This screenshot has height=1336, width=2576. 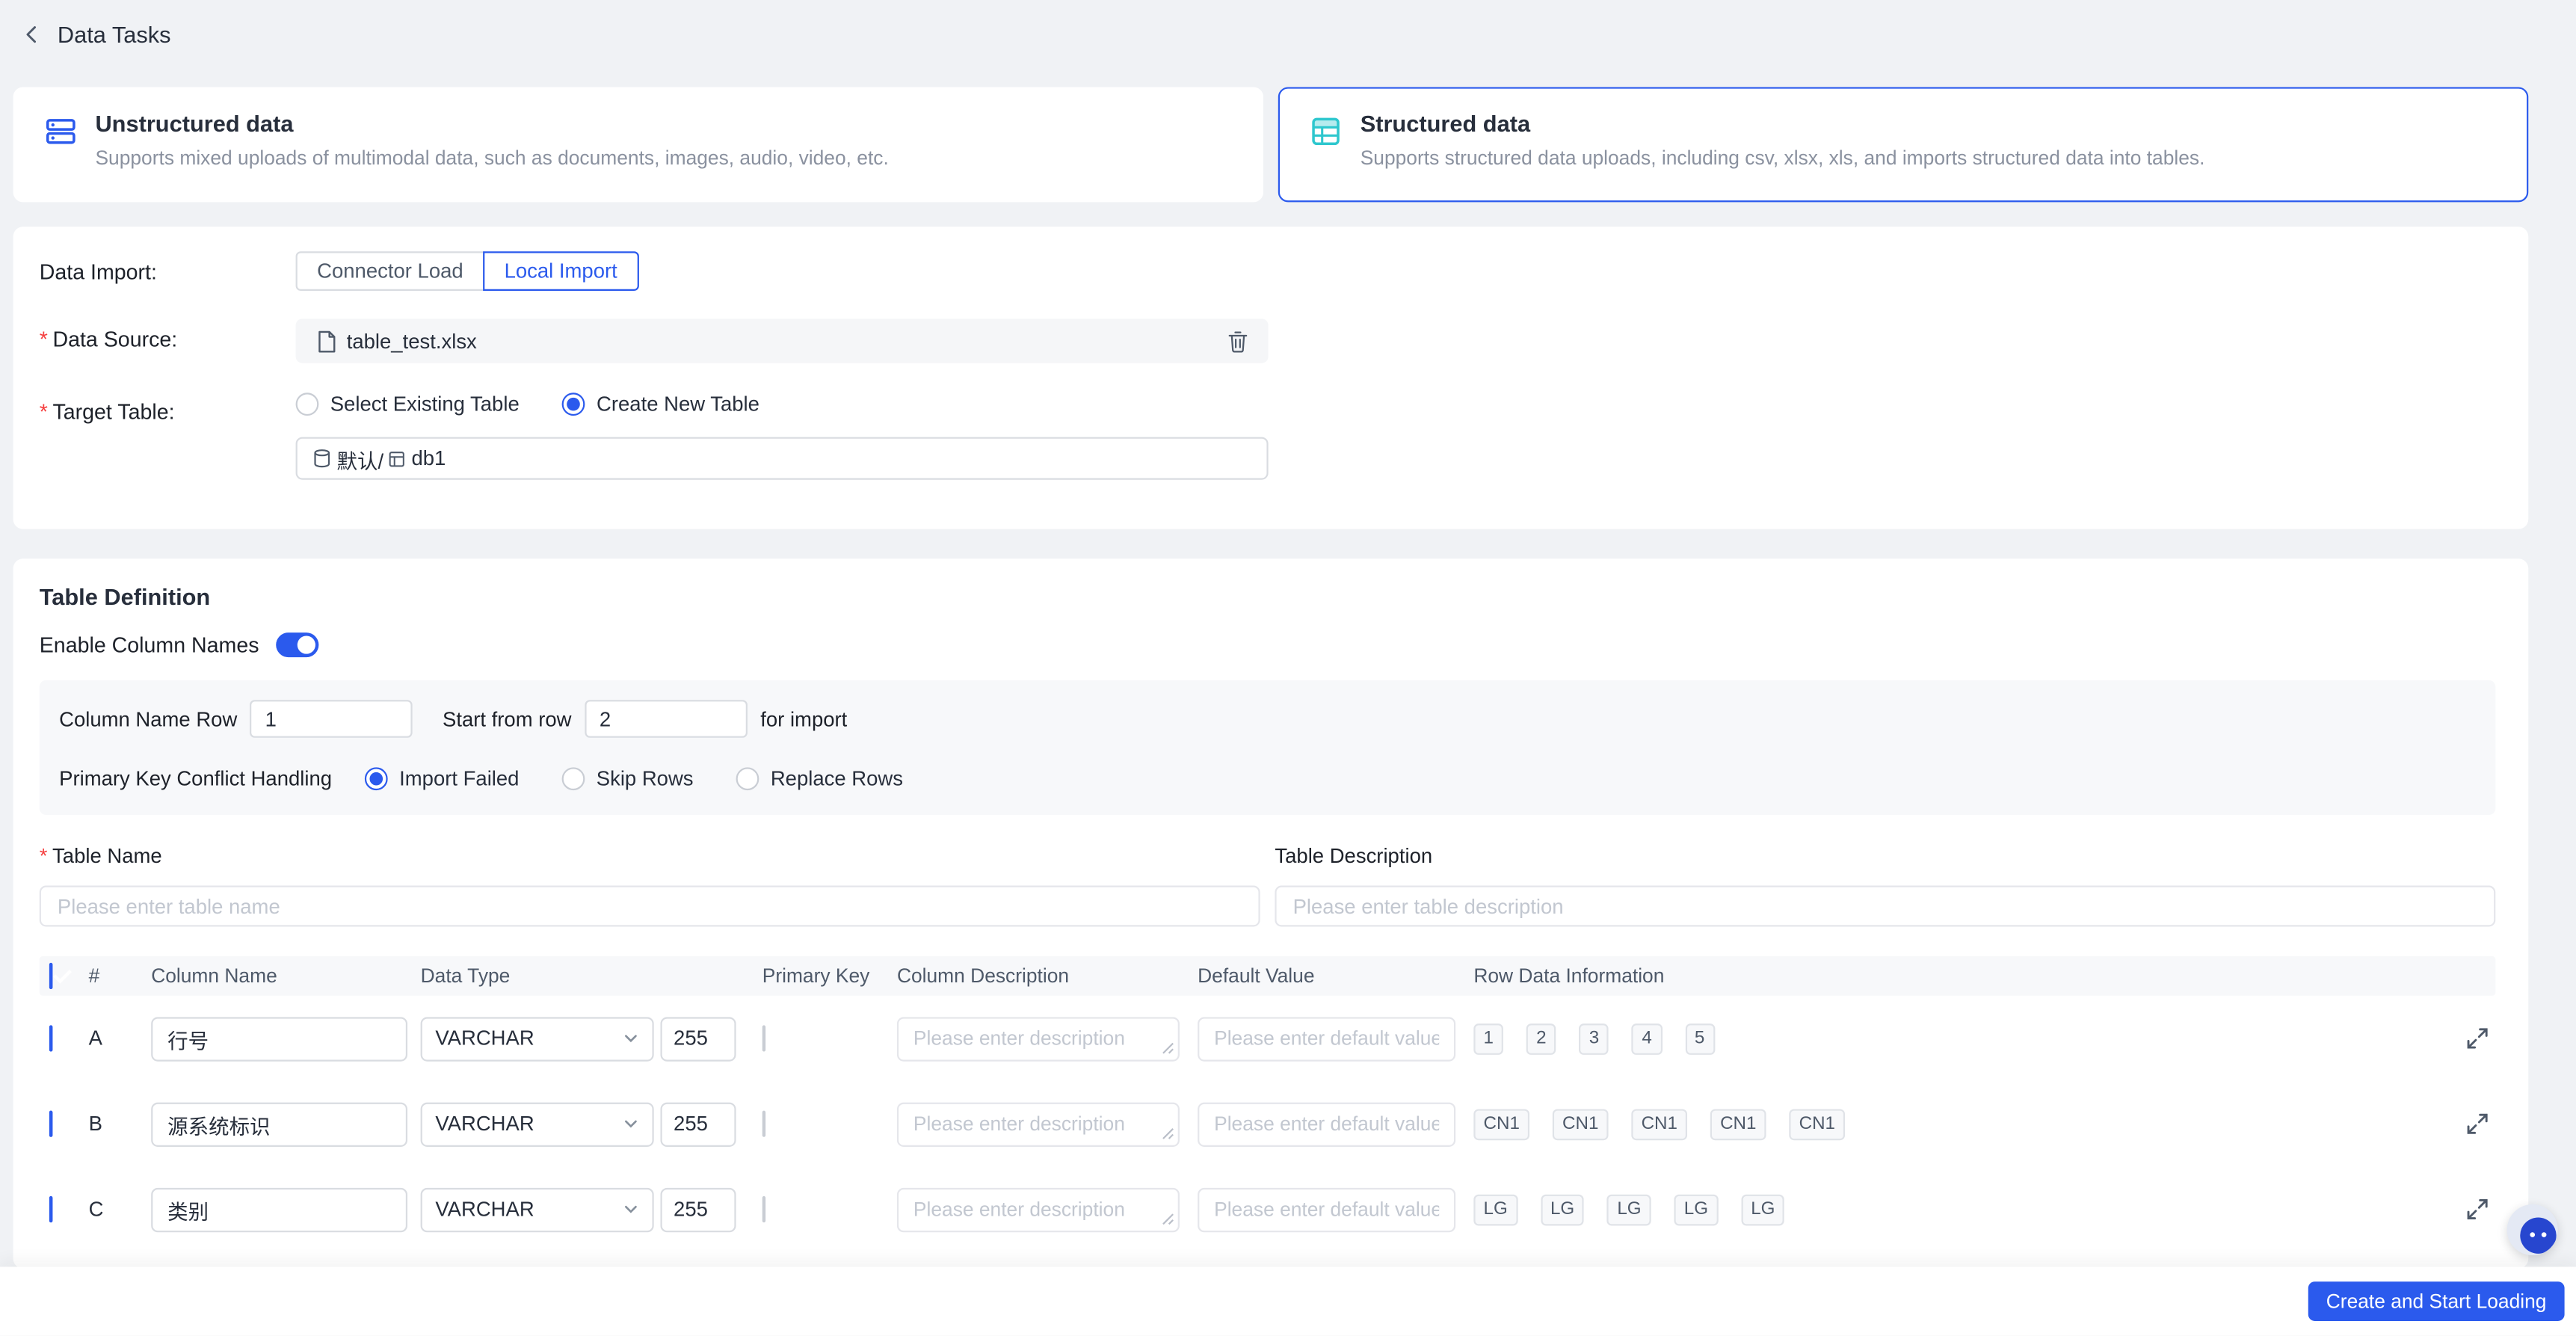 I want to click on header-column-description: Column Description, so click(x=983, y=976).